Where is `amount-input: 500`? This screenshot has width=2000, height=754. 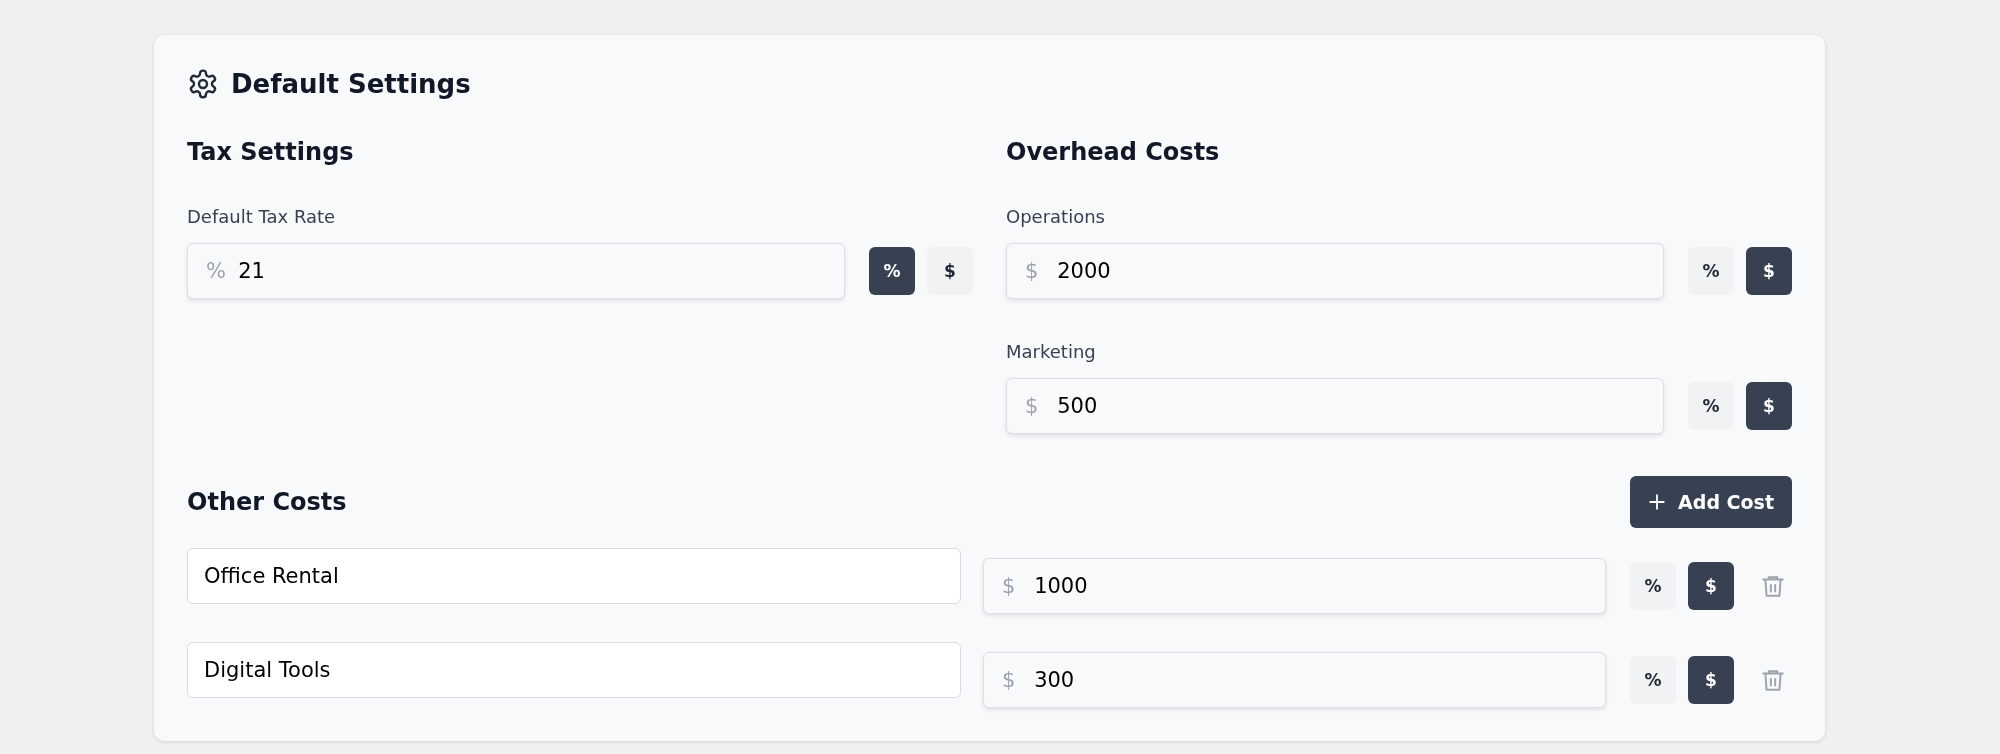 amount-input: 500 is located at coordinates (1351, 406).